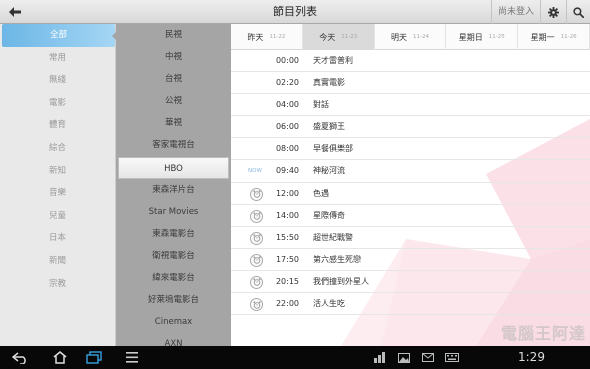 Image resolution: width=590 pixels, height=369 pixels. Describe the element at coordinates (255, 171) in the screenshot. I see `now-badge: NOW` at that location.